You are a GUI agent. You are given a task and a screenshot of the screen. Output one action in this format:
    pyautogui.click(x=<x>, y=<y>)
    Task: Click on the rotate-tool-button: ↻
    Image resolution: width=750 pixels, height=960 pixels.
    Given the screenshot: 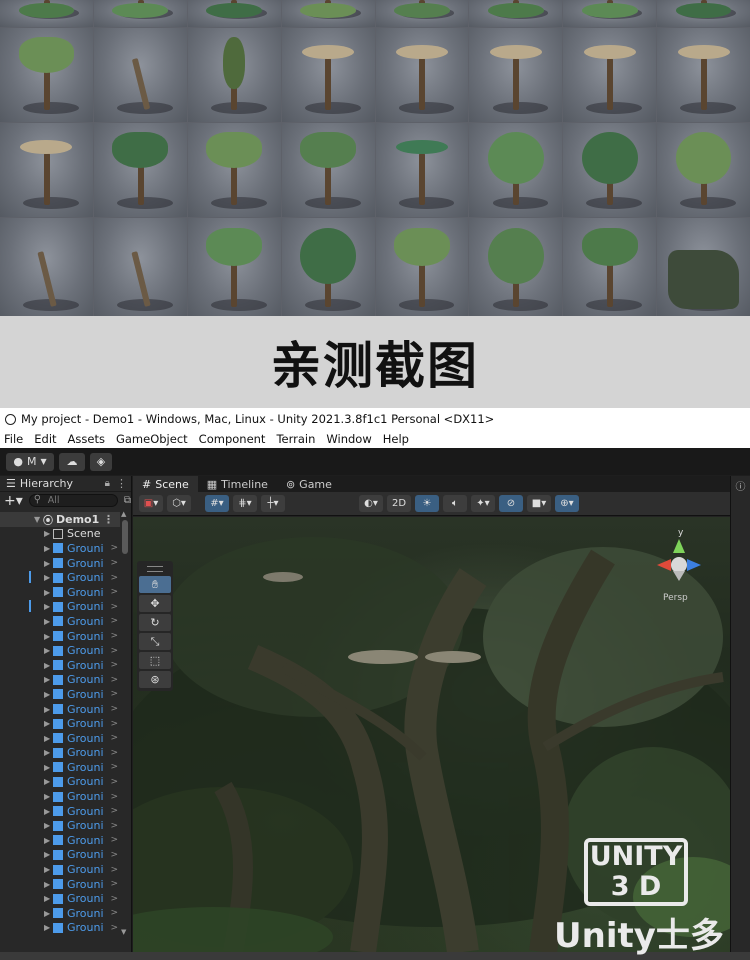 What is the action you would take?
    pyautogui.click(x=155, y=622)
    